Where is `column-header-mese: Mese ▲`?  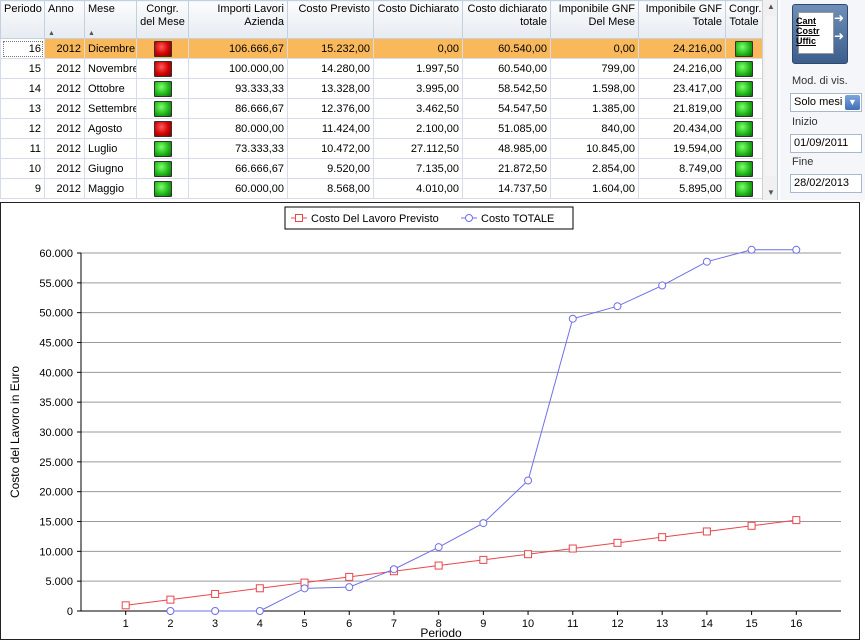 column-header-mese: Mese ▲ is located at coordinates (110, 19).